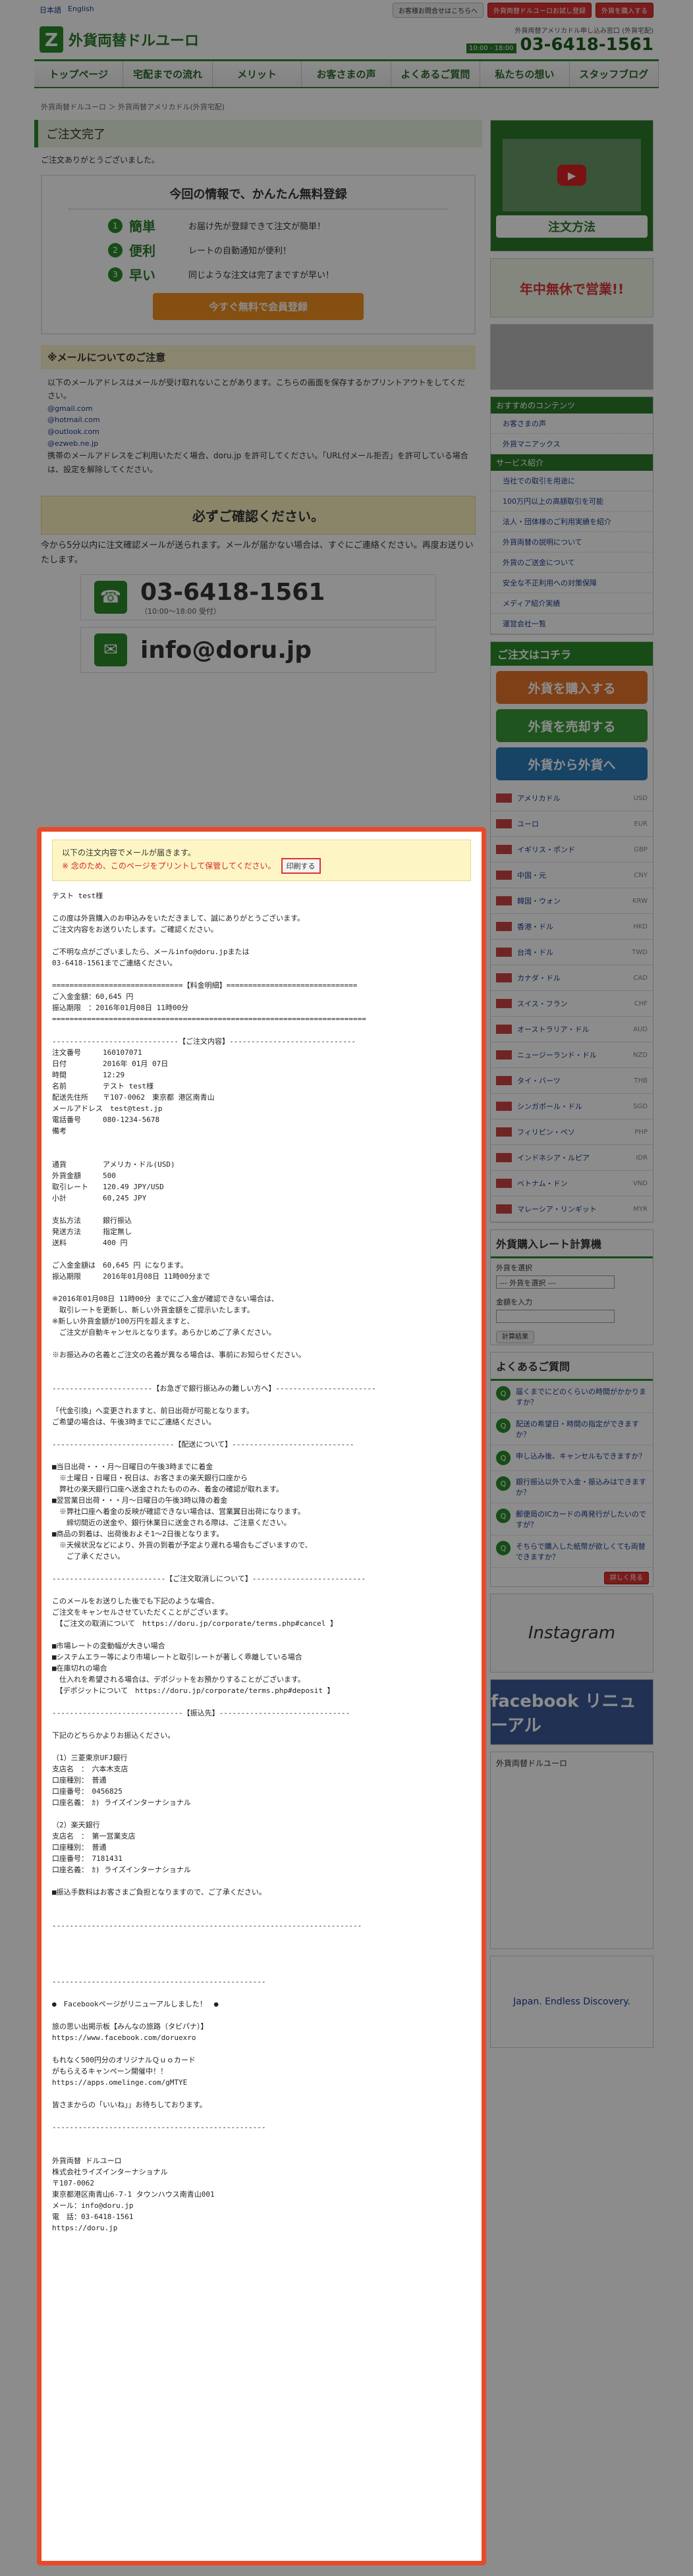 The width and height of the screenshot is (693, 2576). Describe the element at coordinates (571, 2002) in the screenshot. I see `japan-endless-discovery-banner: Japan. Endless Discovery.` at that location.